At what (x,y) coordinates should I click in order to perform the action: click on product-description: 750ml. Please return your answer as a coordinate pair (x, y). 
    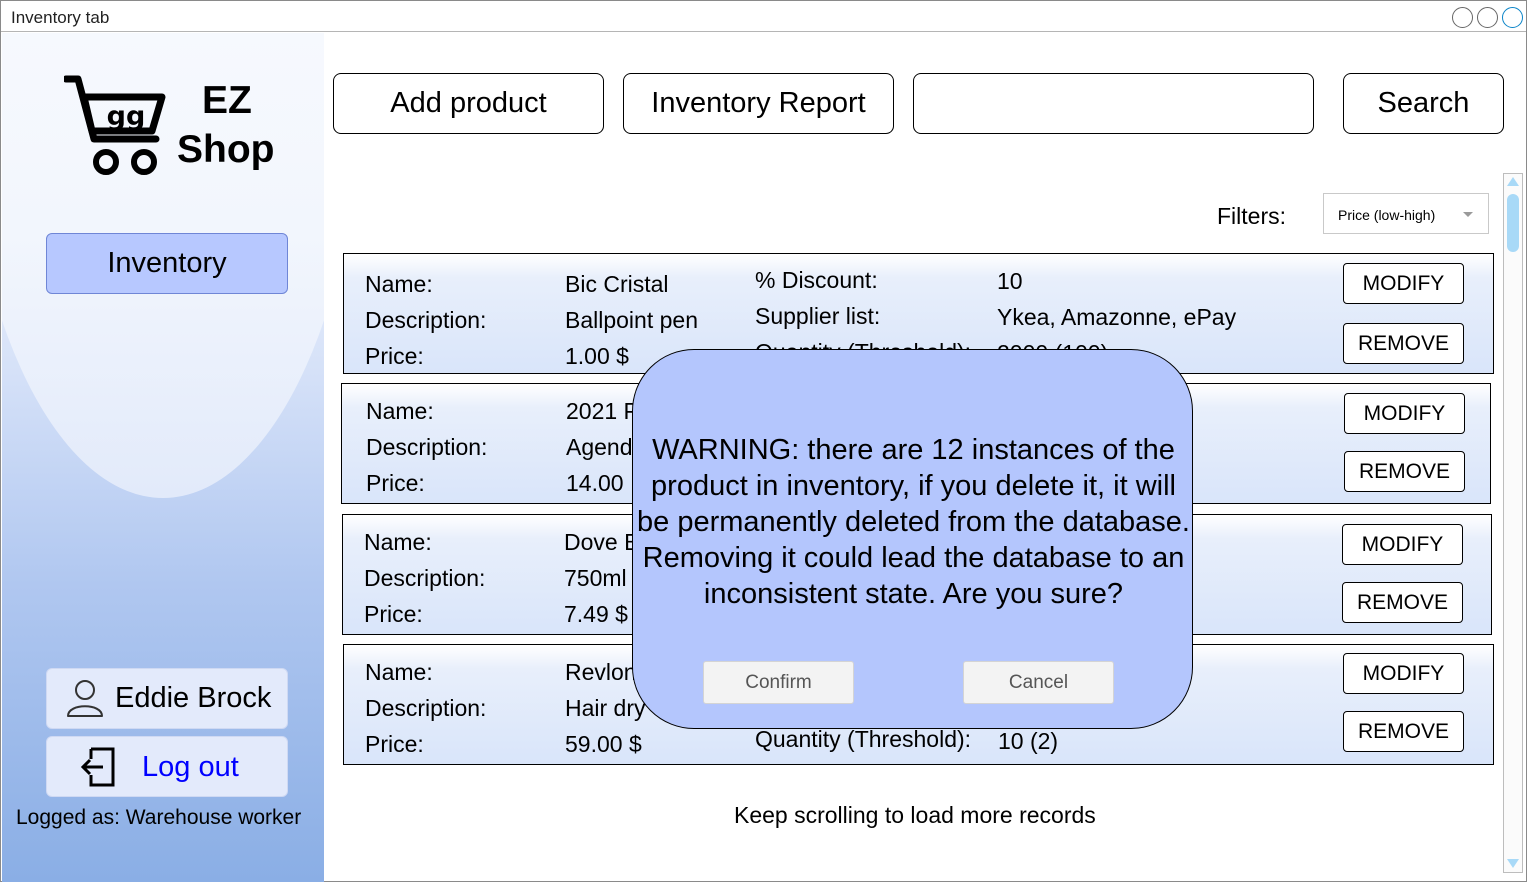
    Looking at the image, I should click on (595, 578).